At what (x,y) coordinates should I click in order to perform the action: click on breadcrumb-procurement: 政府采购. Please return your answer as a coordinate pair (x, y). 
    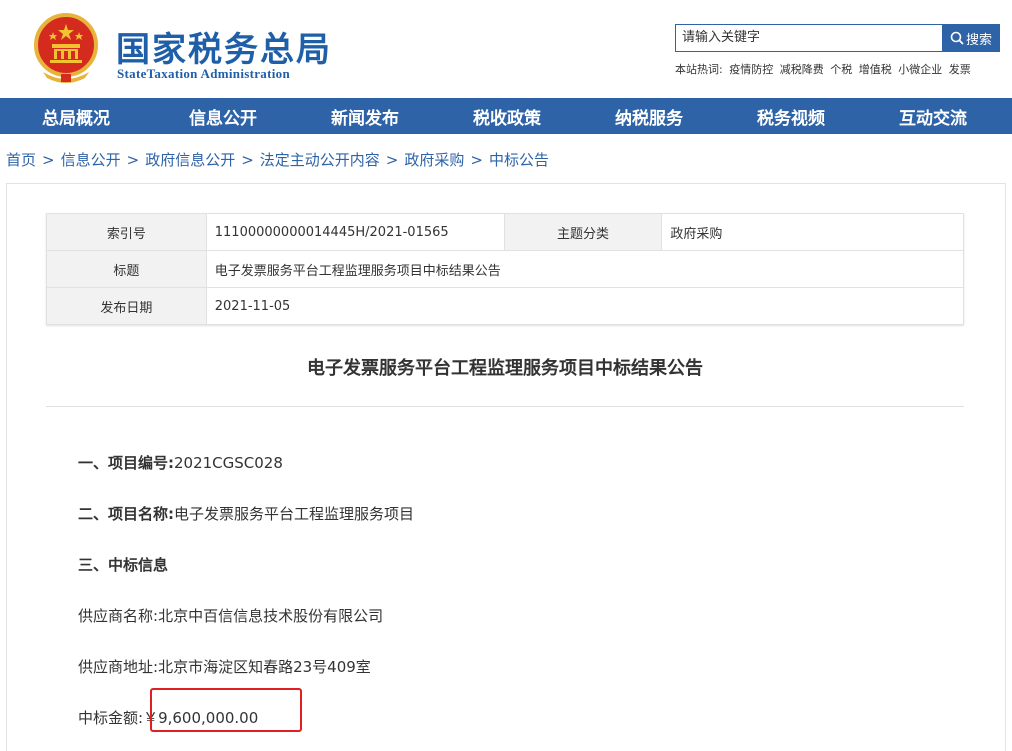
    Looking at the image, I should click on (434, 160).